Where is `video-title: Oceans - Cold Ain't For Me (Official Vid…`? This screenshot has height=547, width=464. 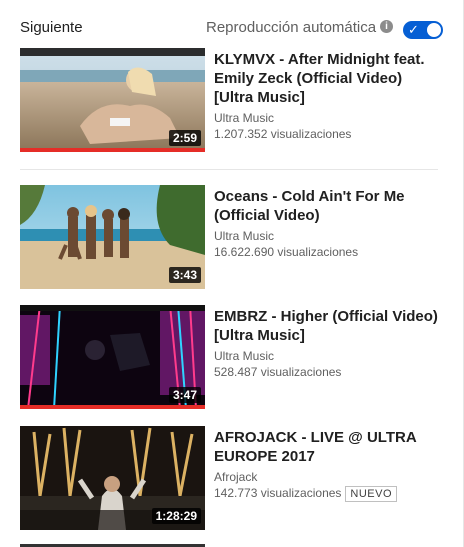 video-title: Oceans - Cold Ain't For Me (Official Vid… is located at coordinates (327, 206).